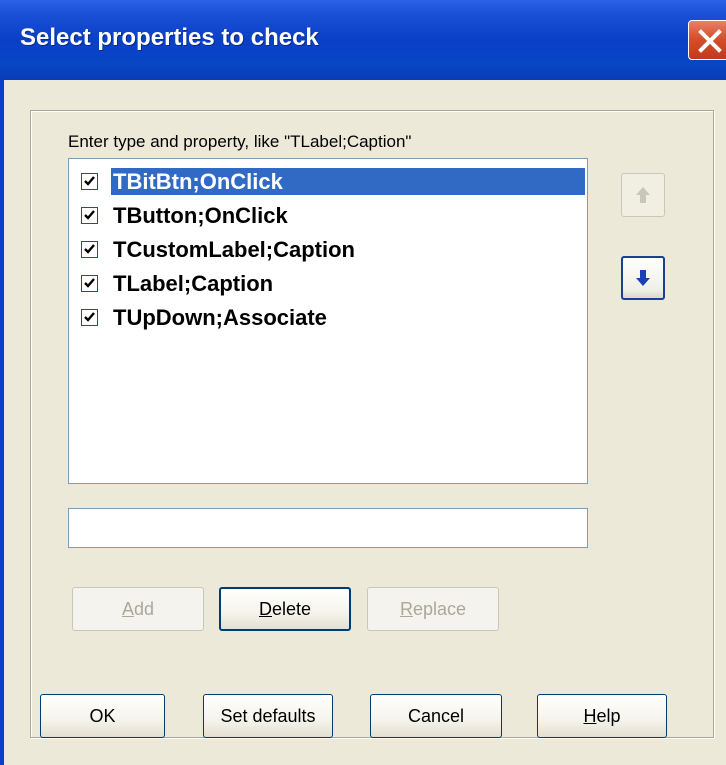  I want to click on property-input, so click(328, 528).